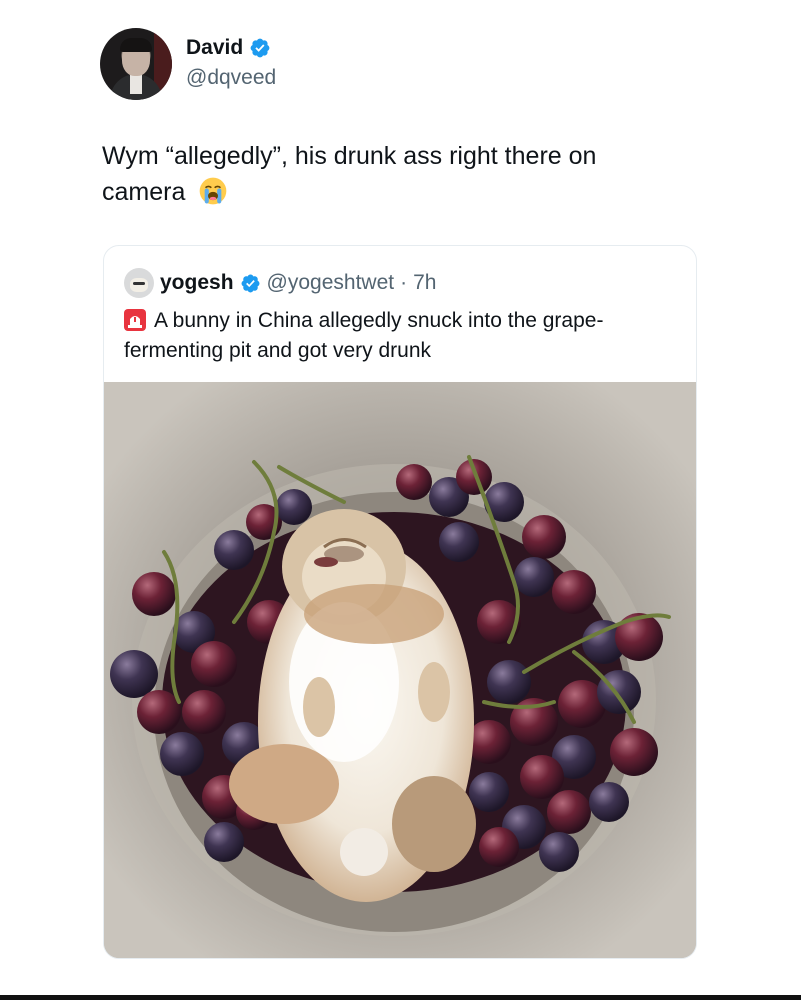 The image size is (801, 1000). What do you see at coordinates (733, 552) in the screenshot?
I see `heart-icon` at bounding box center [733, 552].